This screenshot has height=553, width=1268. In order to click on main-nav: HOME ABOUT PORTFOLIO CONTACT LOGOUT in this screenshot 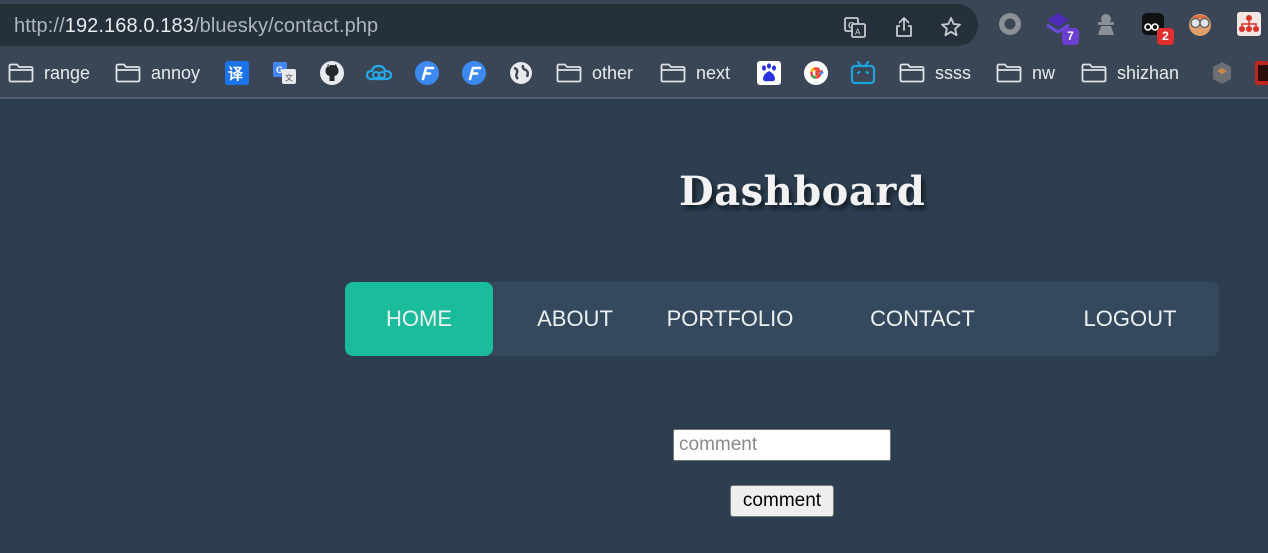, I will do `click(782, 319)`.